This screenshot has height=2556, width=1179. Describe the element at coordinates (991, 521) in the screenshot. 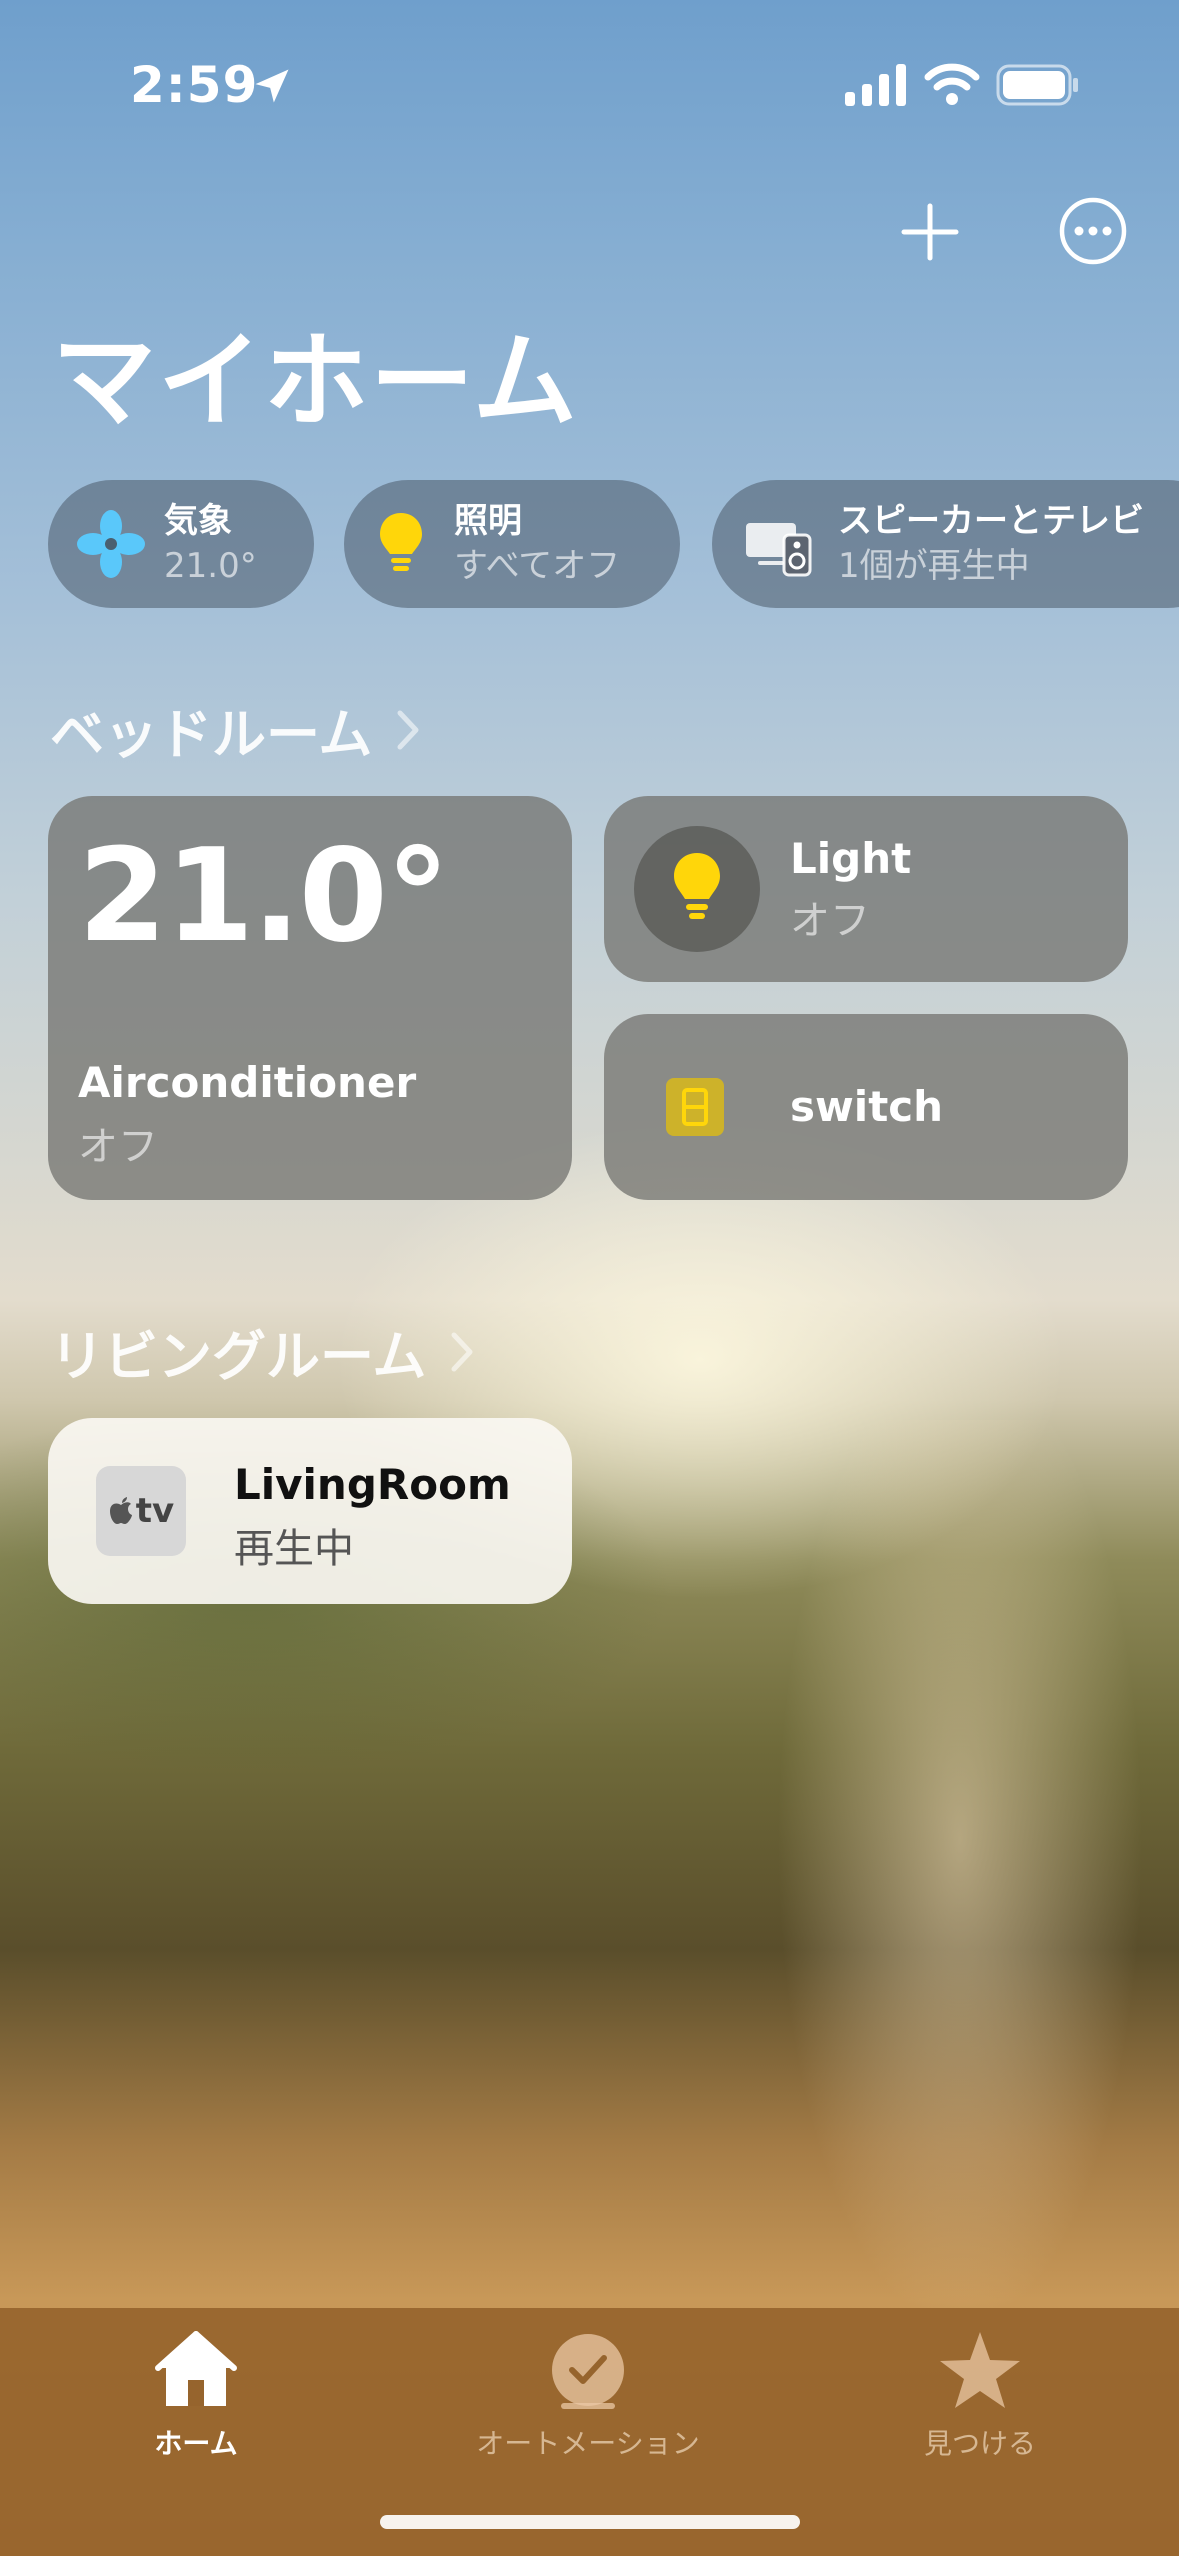

I see `chip-title: スピーカーとテレビ` at that location.